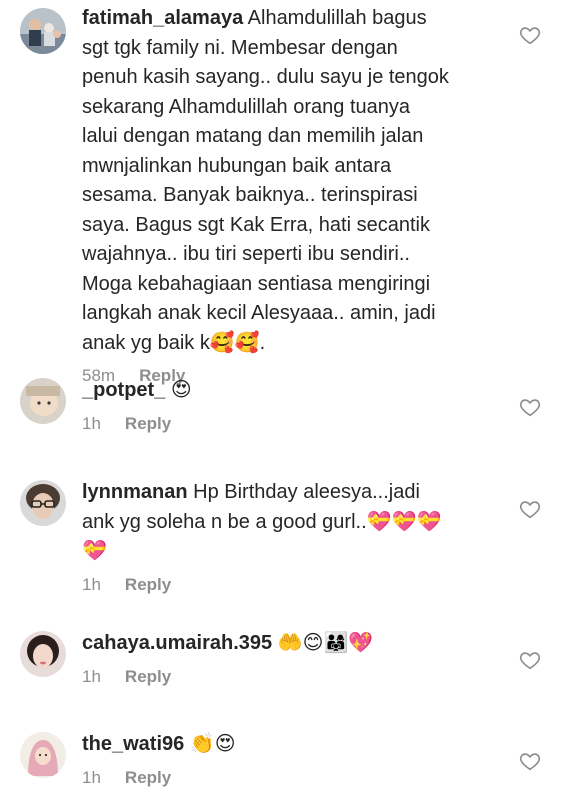  I want to click on comment-username: lynnmanan, so click(135, 492).